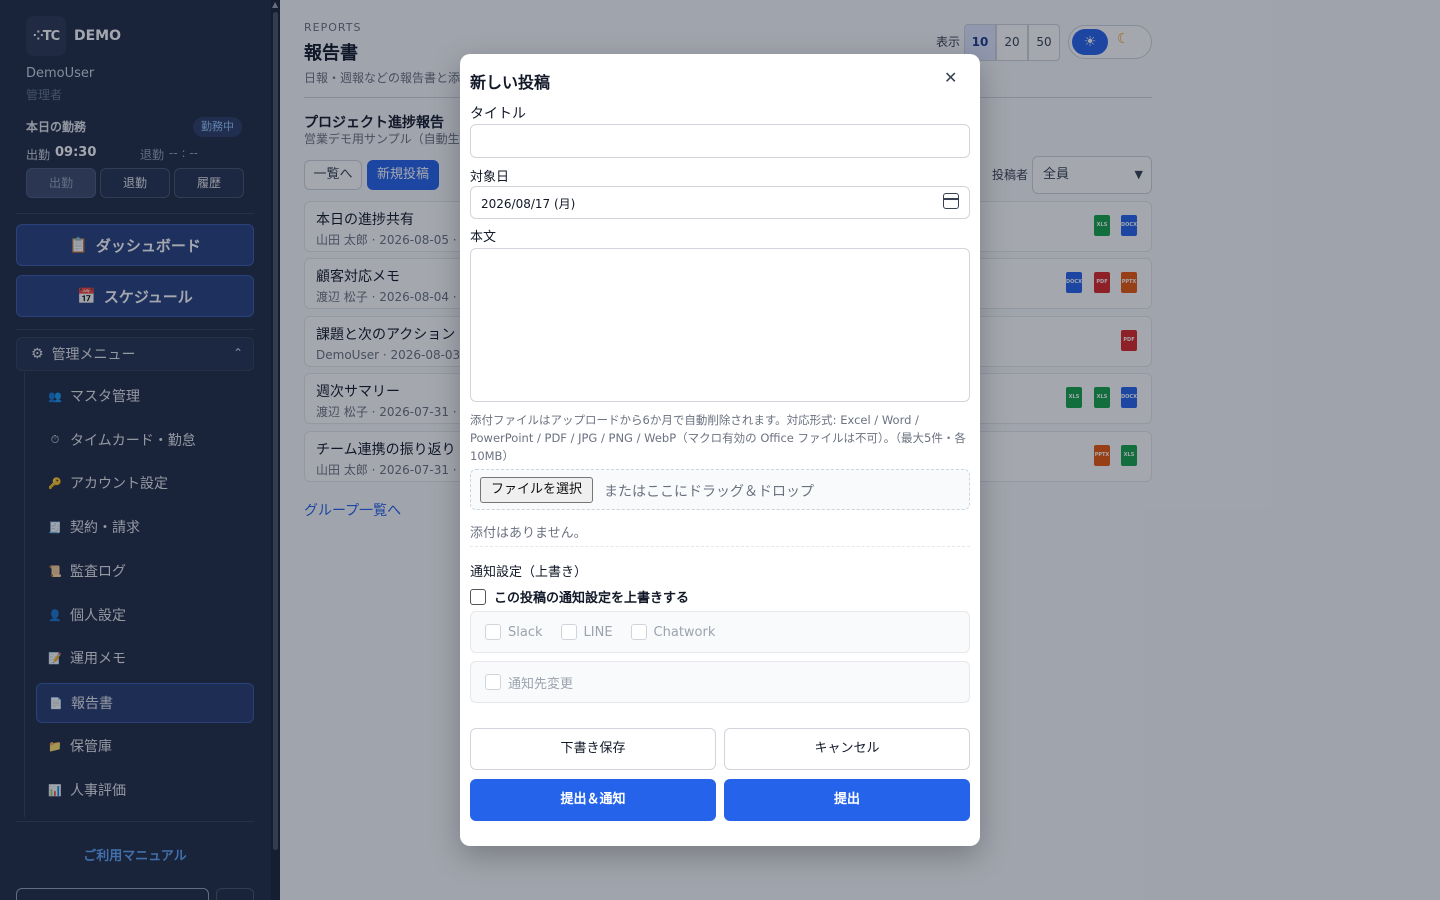 This screenshot has height=900, width=1440. Describe the element at coordinates (593, 749) in the screenshot. I see `save-draft-button: 下書き保存` at that location.